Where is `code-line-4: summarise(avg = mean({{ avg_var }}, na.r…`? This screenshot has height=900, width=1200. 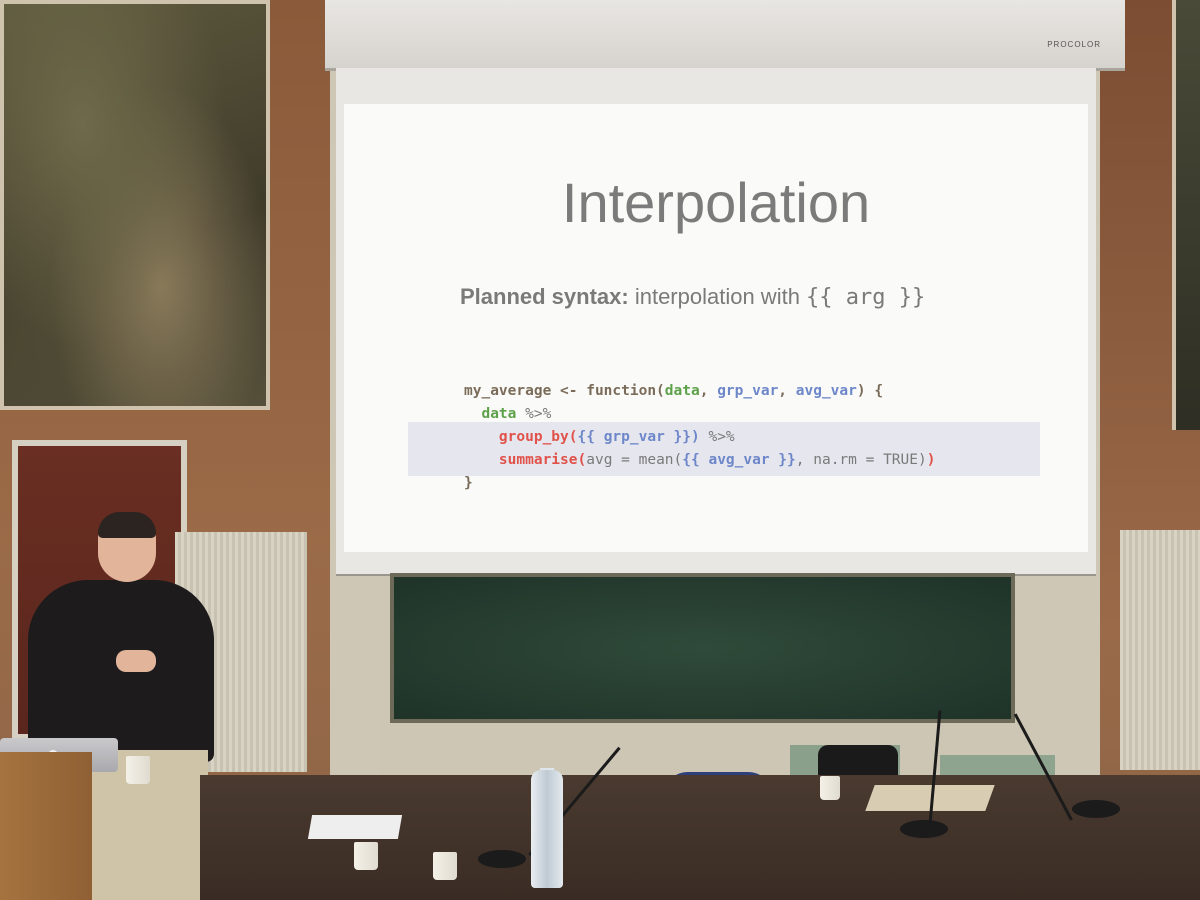 code-line-4: summarise(avg = mean({{ avg_var }}, na.r… is located at coordinates (717, 460).